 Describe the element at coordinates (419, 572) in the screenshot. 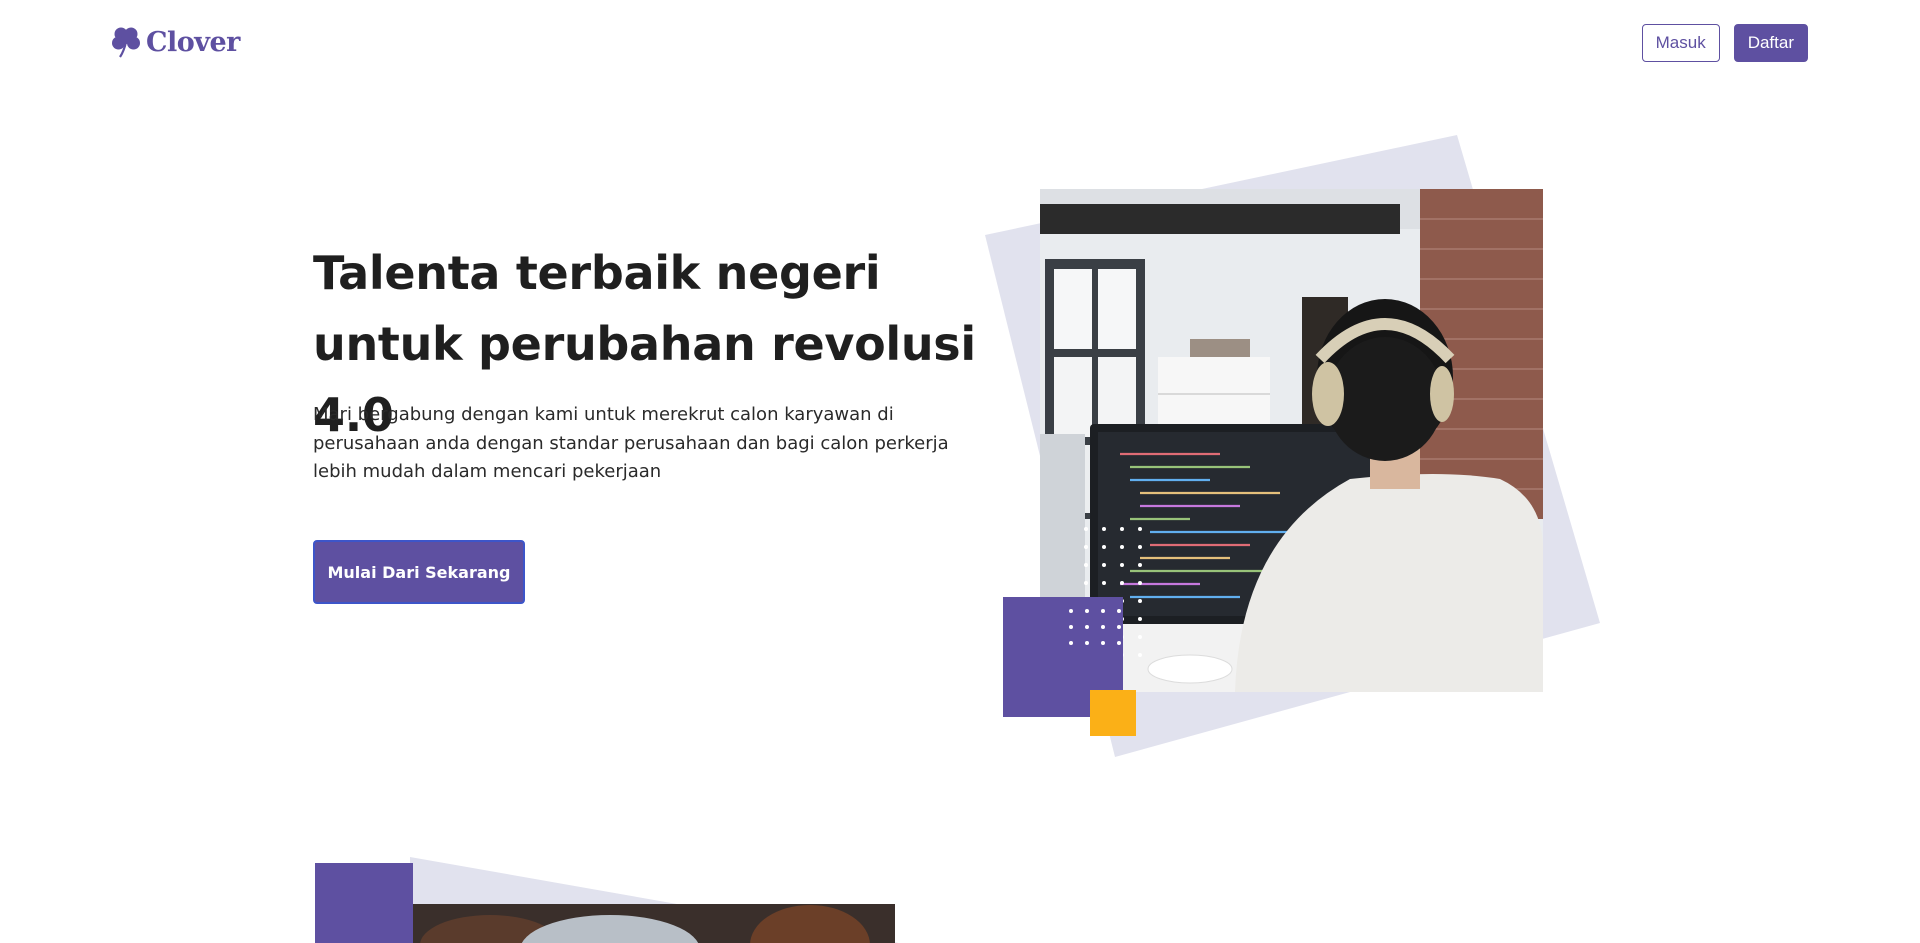

I see `get-started-button: Mulai Dari Sekarang` at that location.